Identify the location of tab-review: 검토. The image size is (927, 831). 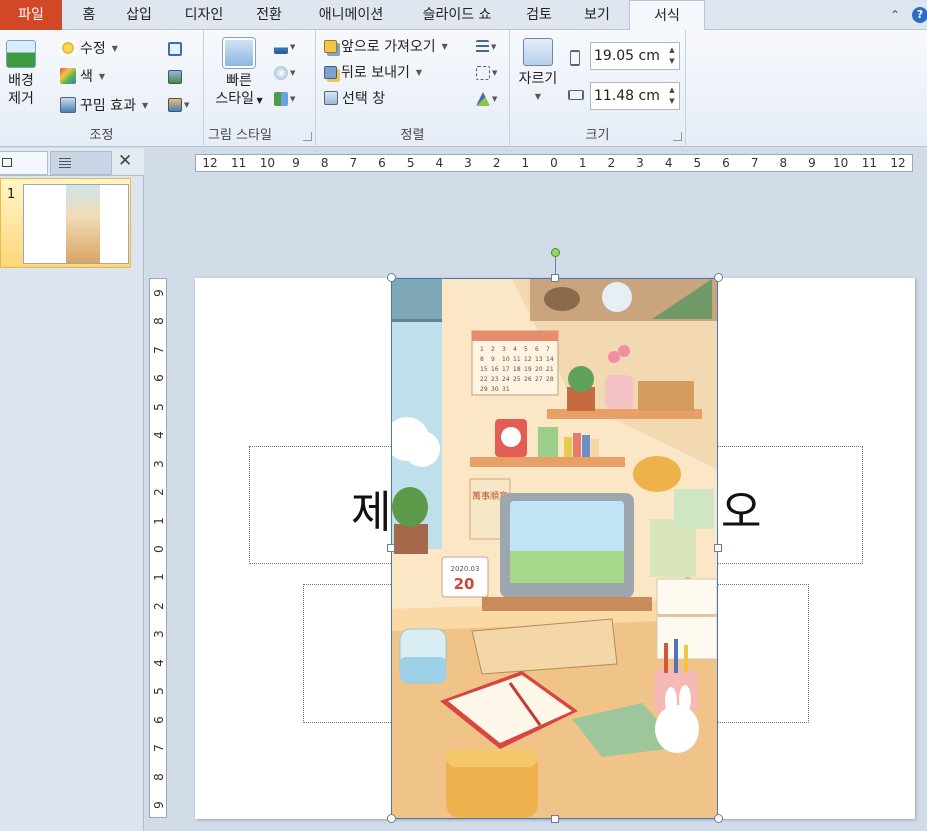
(539, 15).